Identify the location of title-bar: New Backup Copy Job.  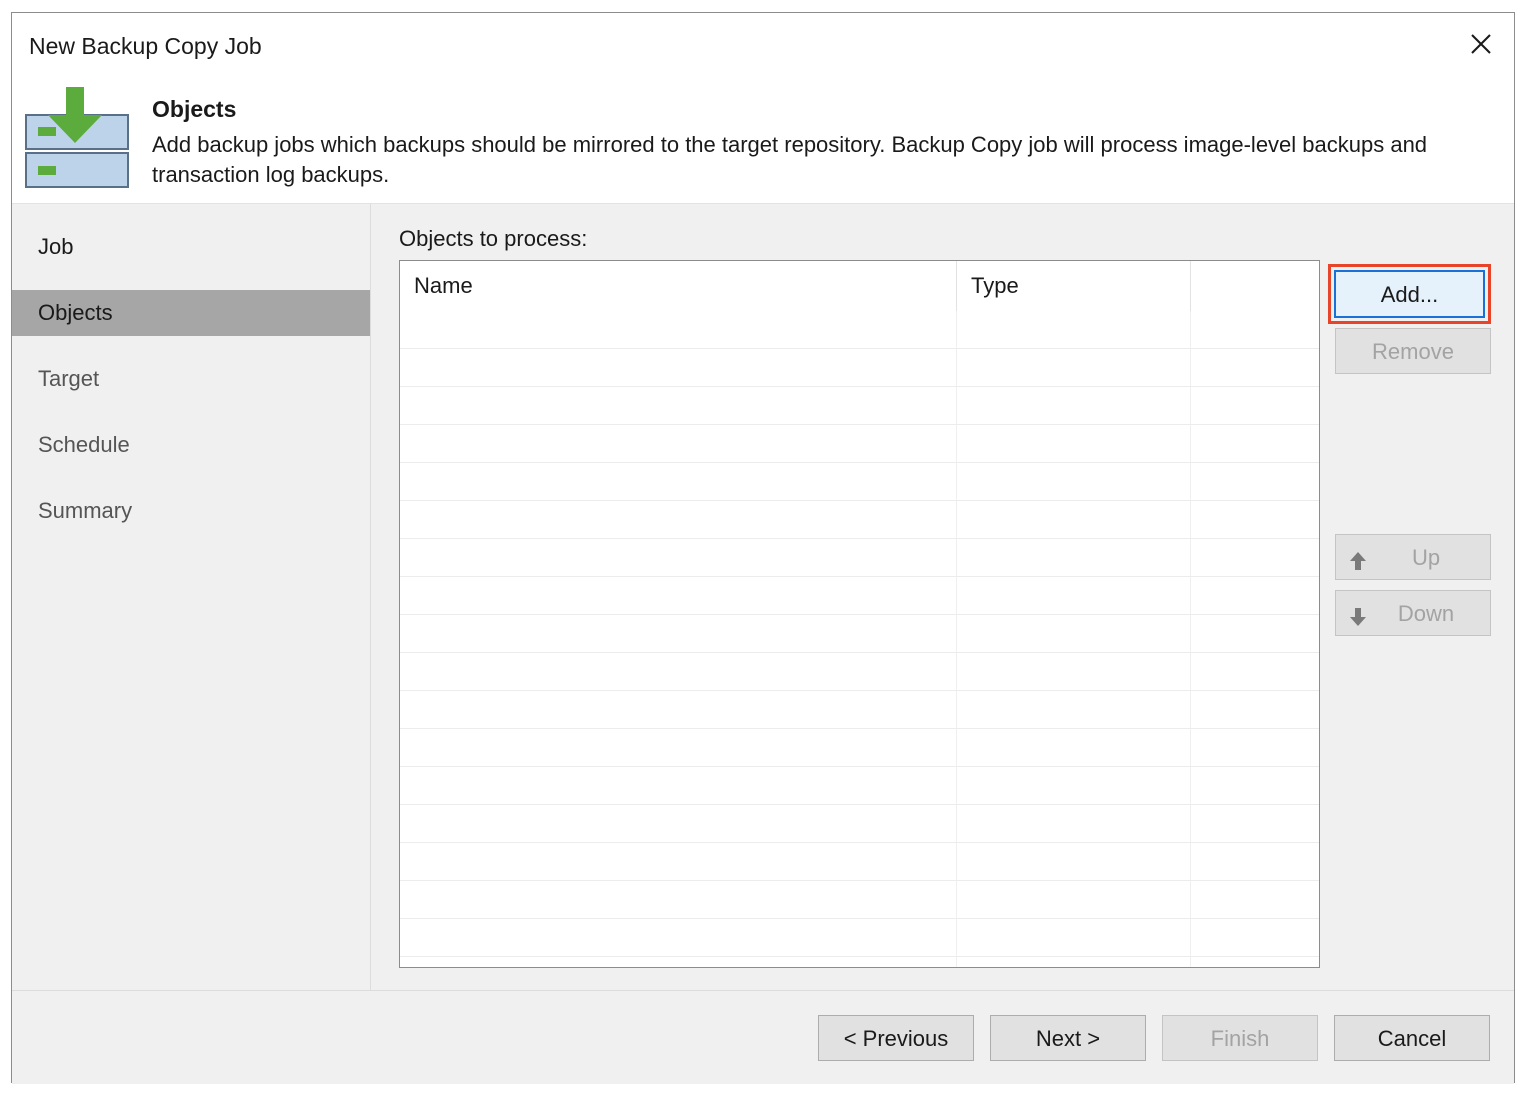
(763, 45).